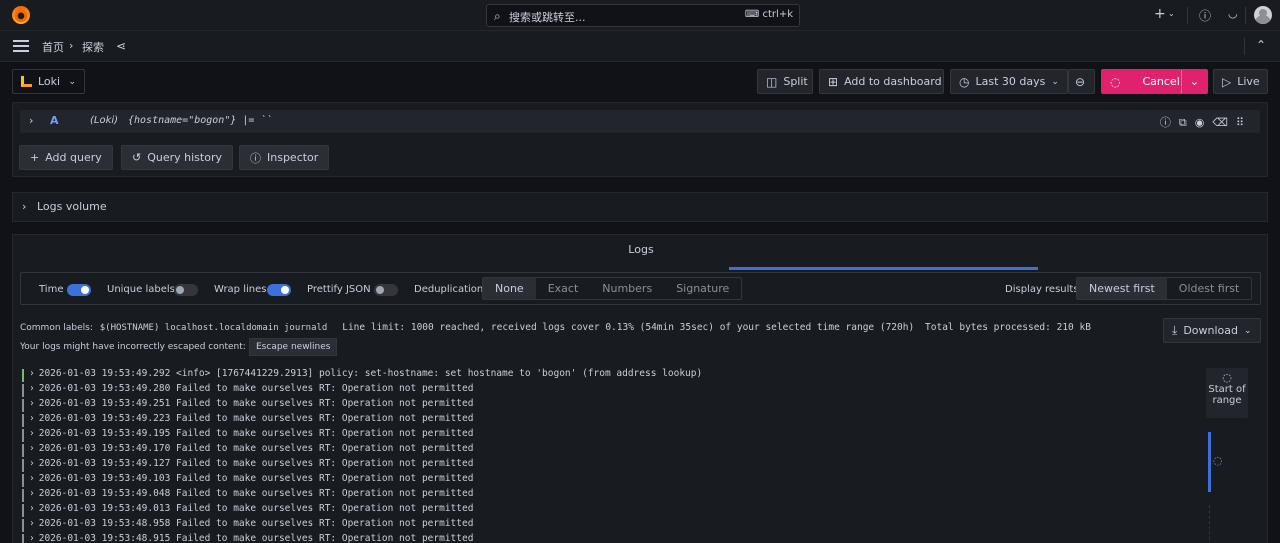 The height and width of the screenshot is (543, 1280). I want to click on trash-icon: ⌫, so click(1224, 122).